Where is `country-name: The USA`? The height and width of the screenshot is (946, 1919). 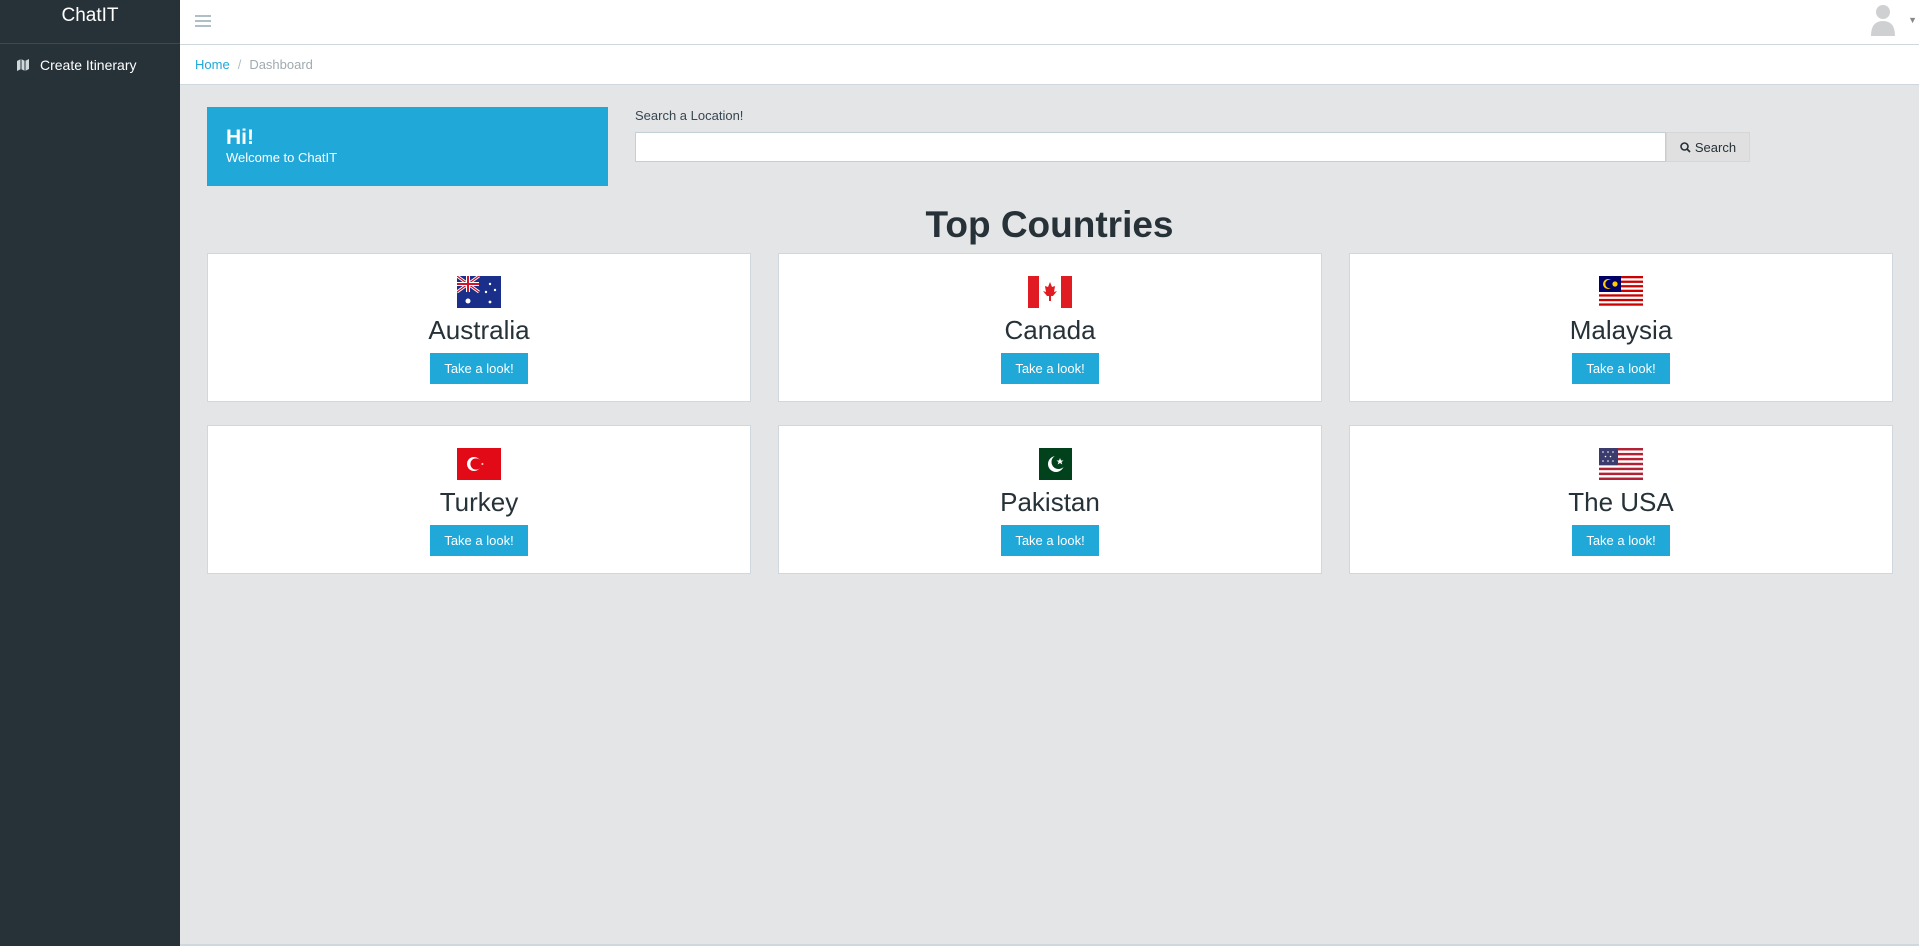
country-name: The USA is located at coordinates (1621, 502).